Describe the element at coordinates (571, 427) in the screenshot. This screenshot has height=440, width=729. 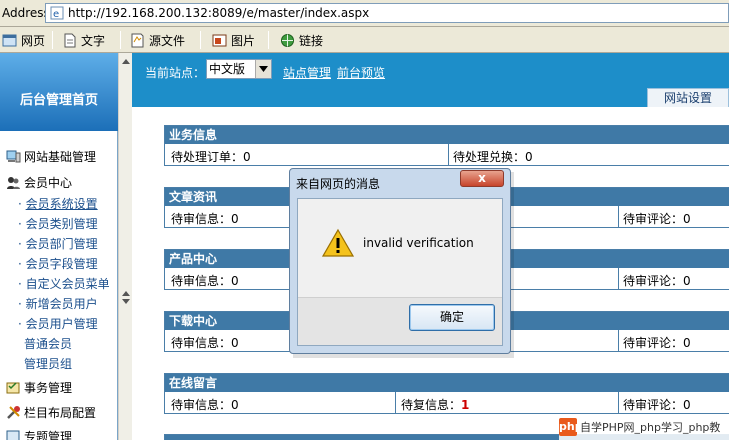
I see `watermark-logo: php` at that location.